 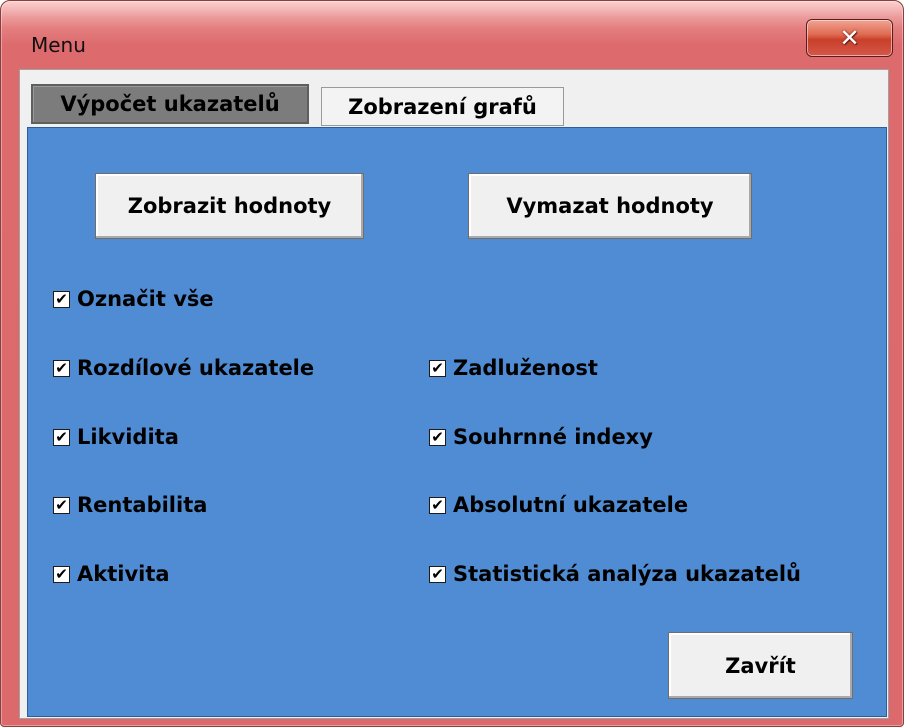 What do you see at coordinates (553, 437) in the screenshot?
I see `checkbox-label: Souhrnné indexy` at bounding box center [553, 437].